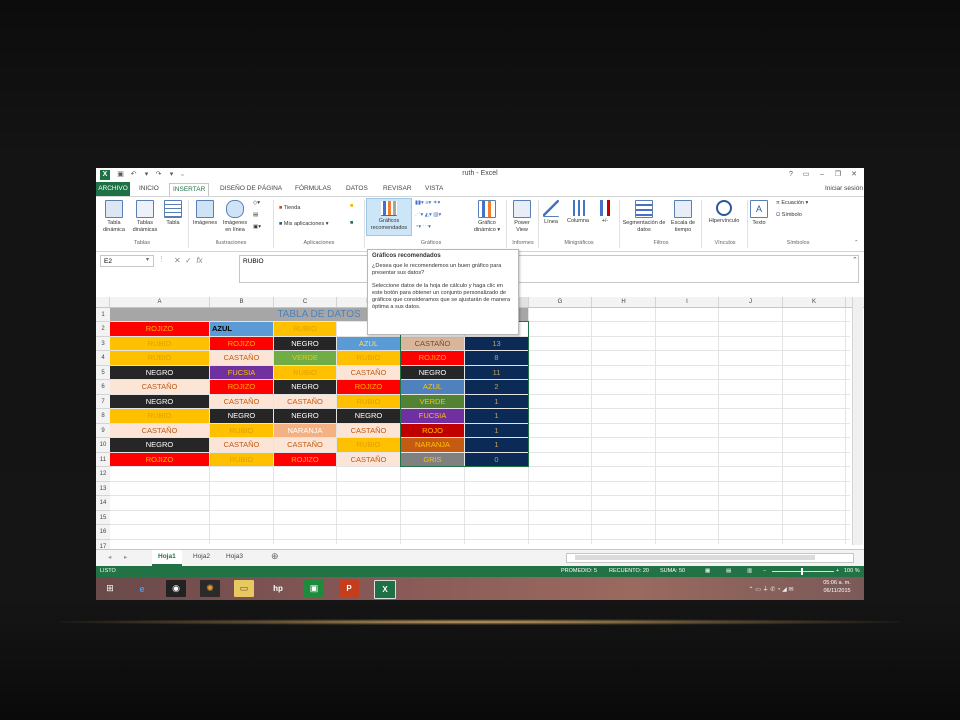  Describe the element at coordinates (242, 459) in the screenshot. I see `cell-B11: RUBIO` at that location.